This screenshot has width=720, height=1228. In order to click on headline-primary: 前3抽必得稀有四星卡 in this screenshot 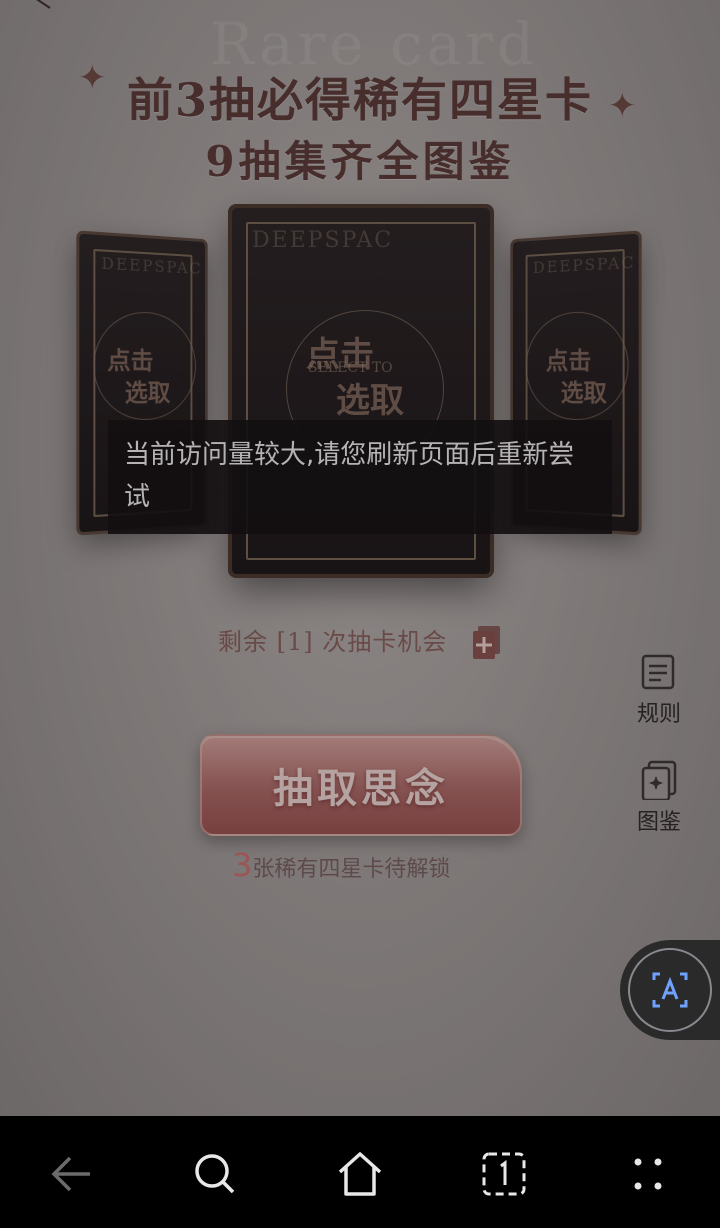, I will do `click(360, 97)`.